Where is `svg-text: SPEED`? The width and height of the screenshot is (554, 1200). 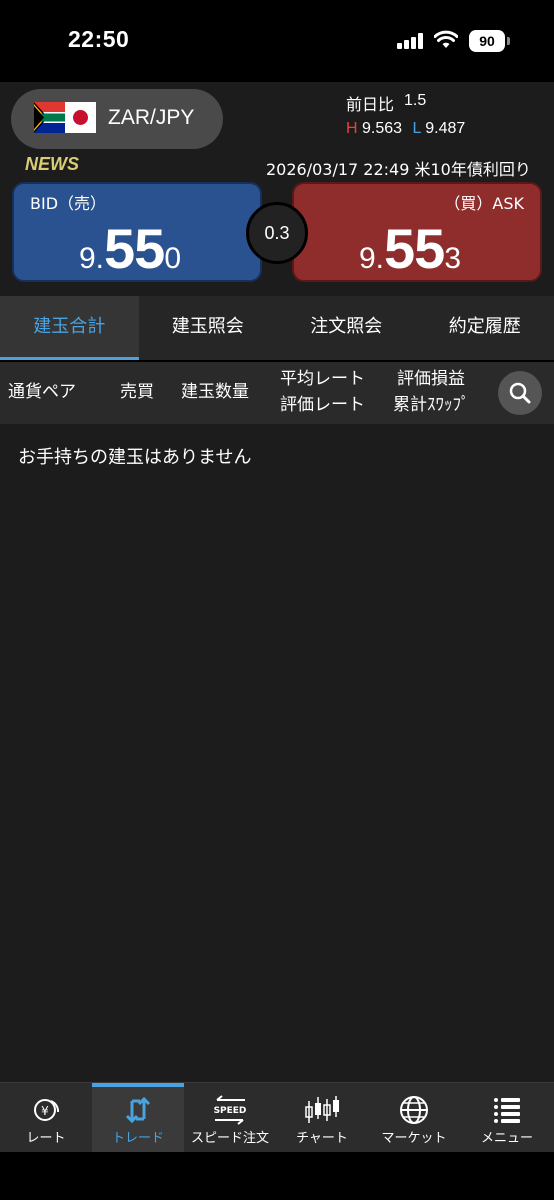
svg-text: SPEED is located at coordinates (230, 1111).